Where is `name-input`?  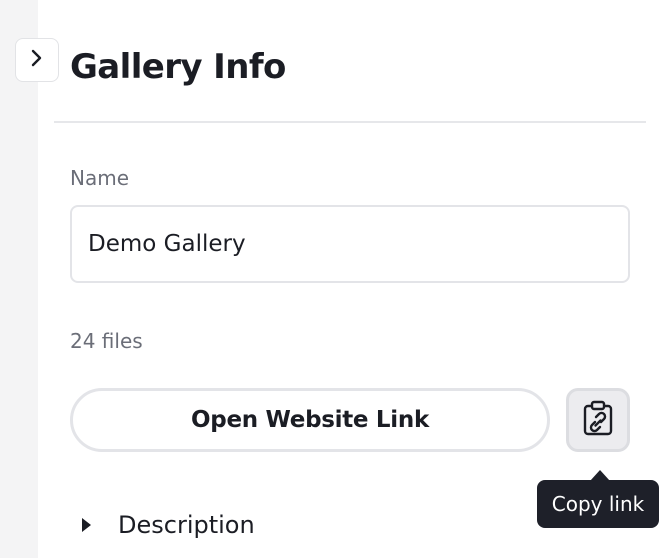 name-input is located at coordinates (350, 244).